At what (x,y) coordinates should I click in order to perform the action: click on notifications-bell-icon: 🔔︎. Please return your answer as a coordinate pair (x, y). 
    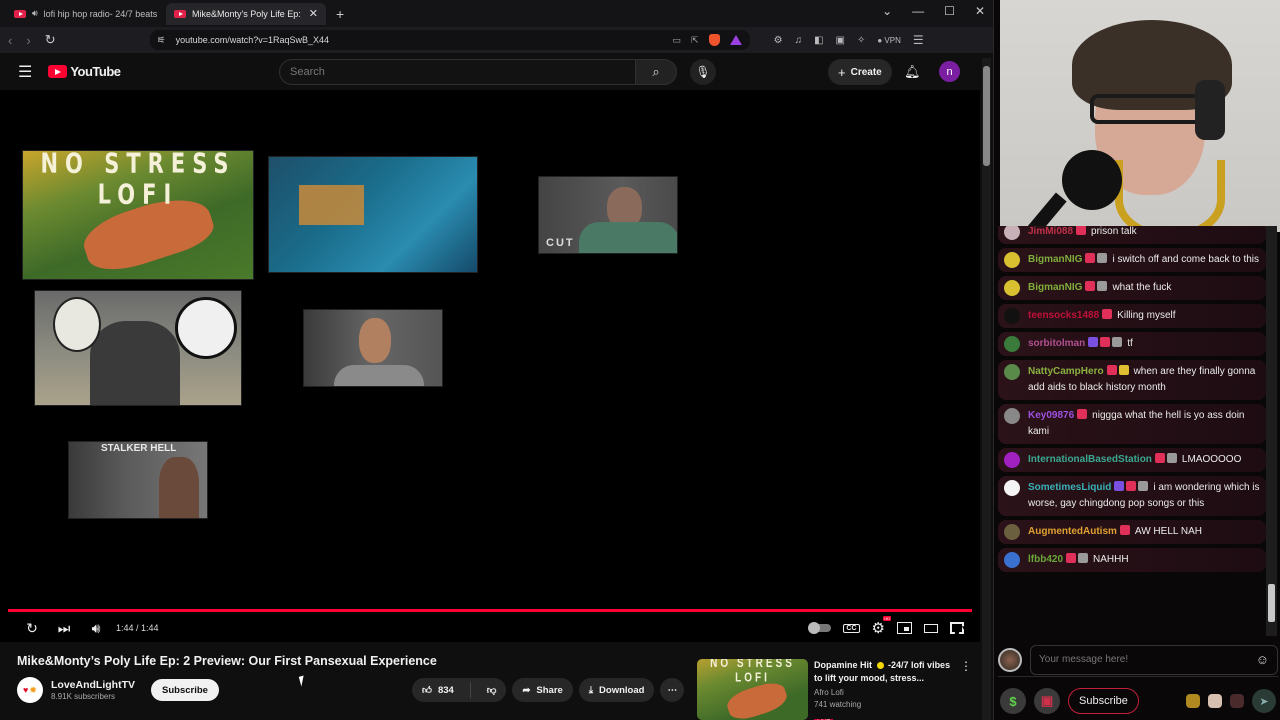
    Looking at the image, I should click on (912, 72).